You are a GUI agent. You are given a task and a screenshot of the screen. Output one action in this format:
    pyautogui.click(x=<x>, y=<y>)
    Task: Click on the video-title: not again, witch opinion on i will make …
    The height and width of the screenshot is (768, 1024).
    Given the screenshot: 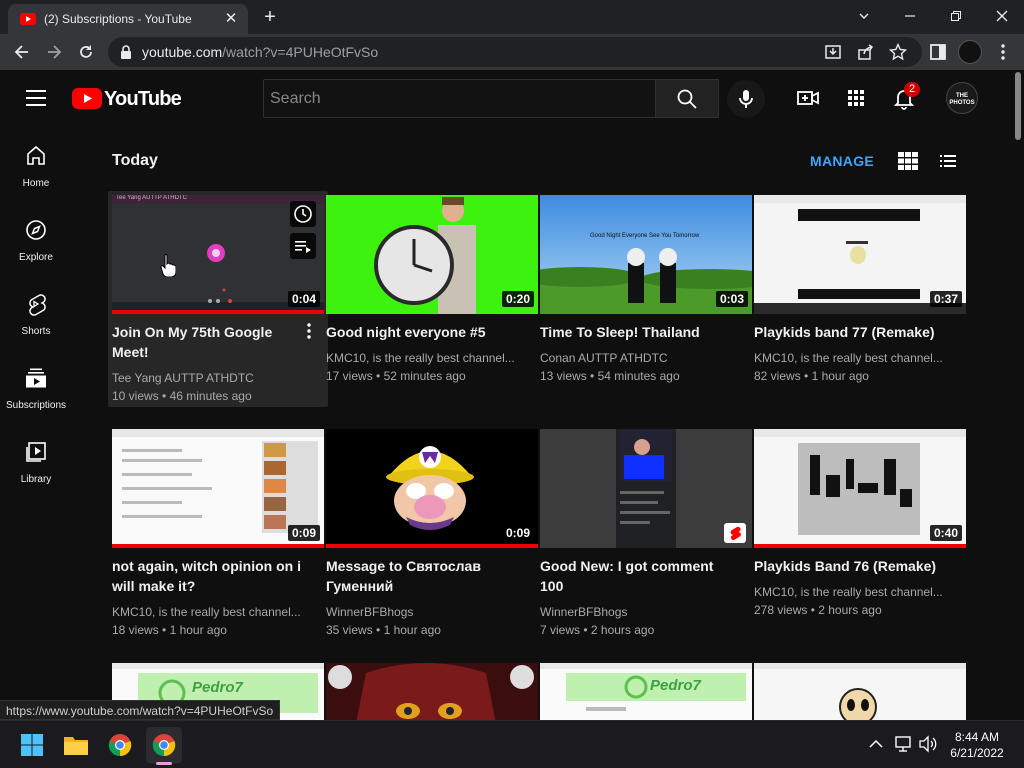 What is the action you would take?
    pyautogui.click(x=210, y=576)
    